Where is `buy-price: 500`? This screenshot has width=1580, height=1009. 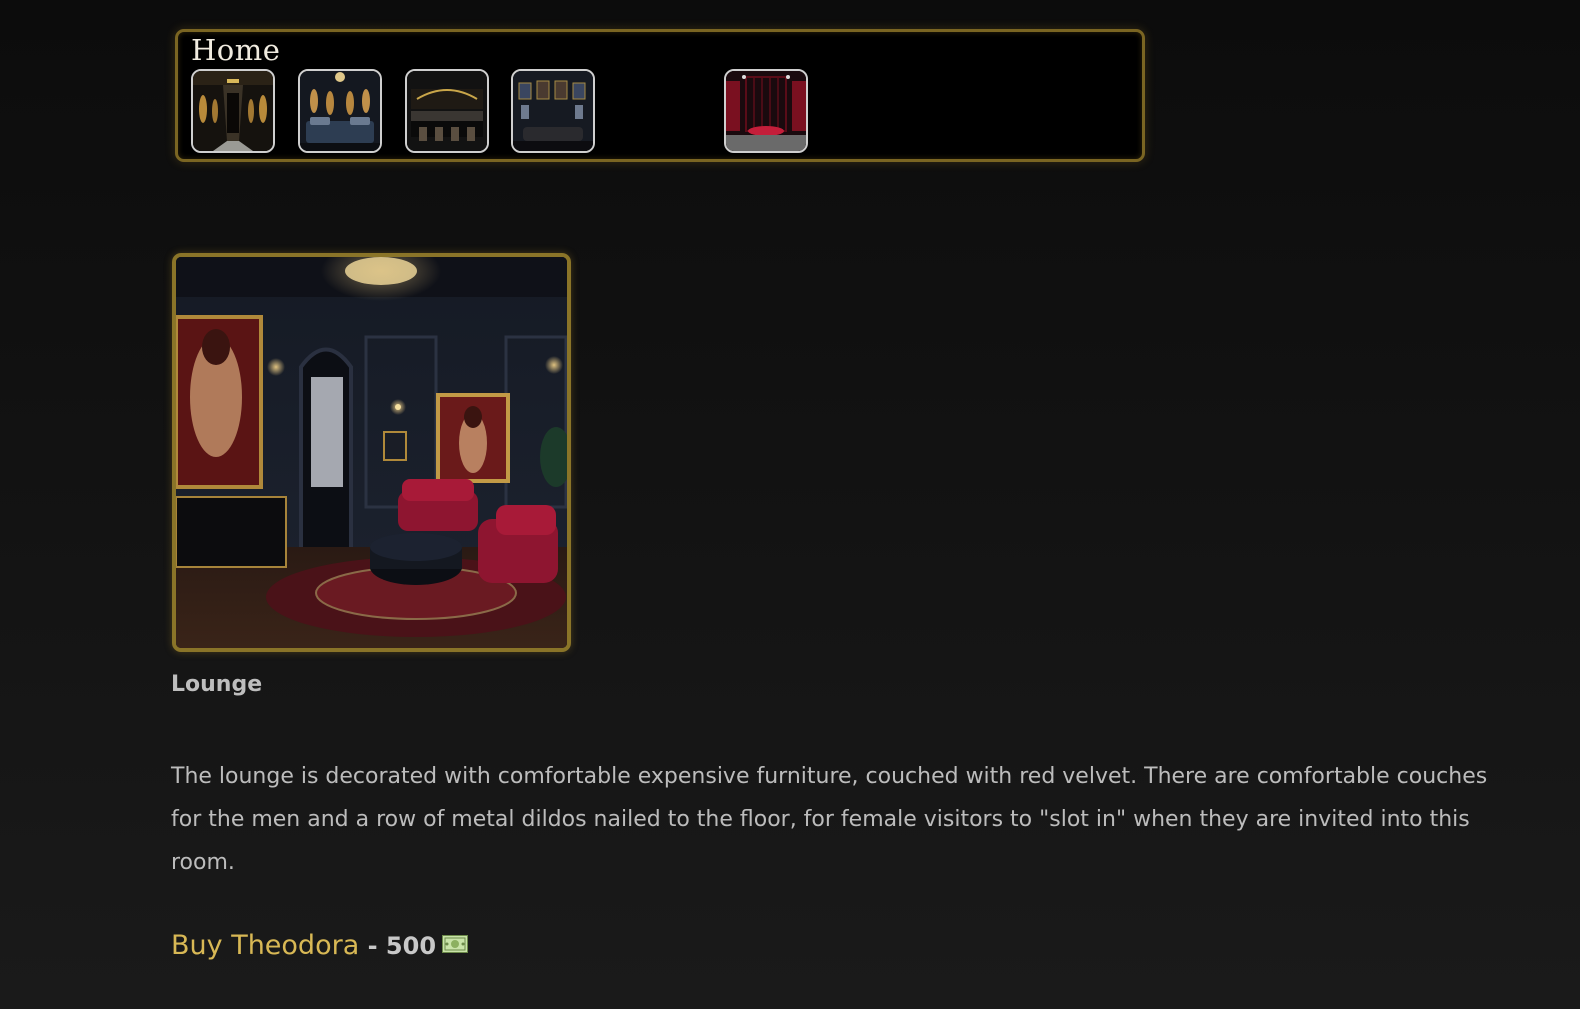
buy-price: 500 is located at coordinates (411, 946).